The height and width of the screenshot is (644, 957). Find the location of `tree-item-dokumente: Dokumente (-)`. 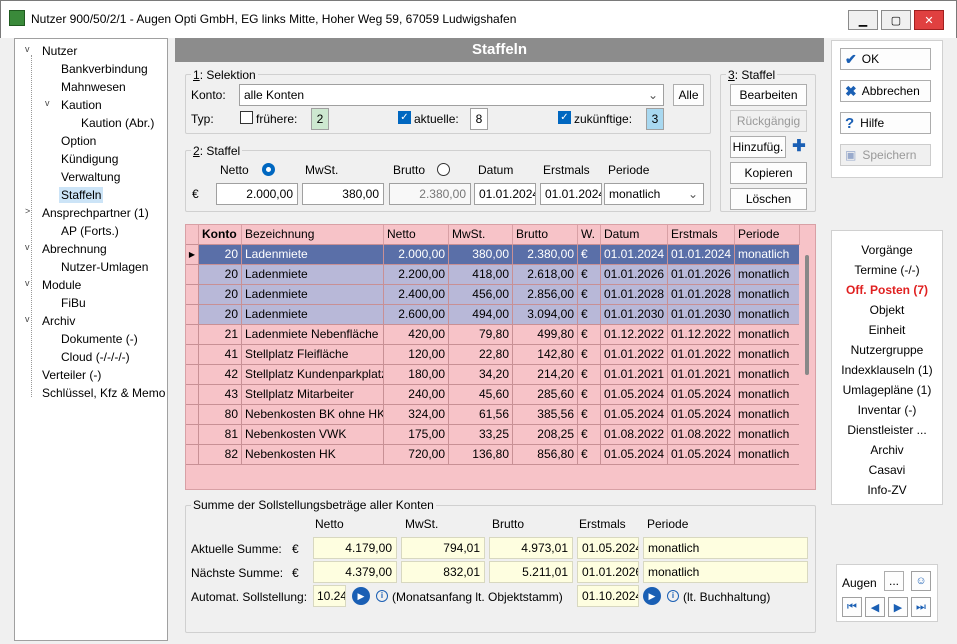

tree-item-dokumente: Dokumente (-) is located at coordinates (99, 339).